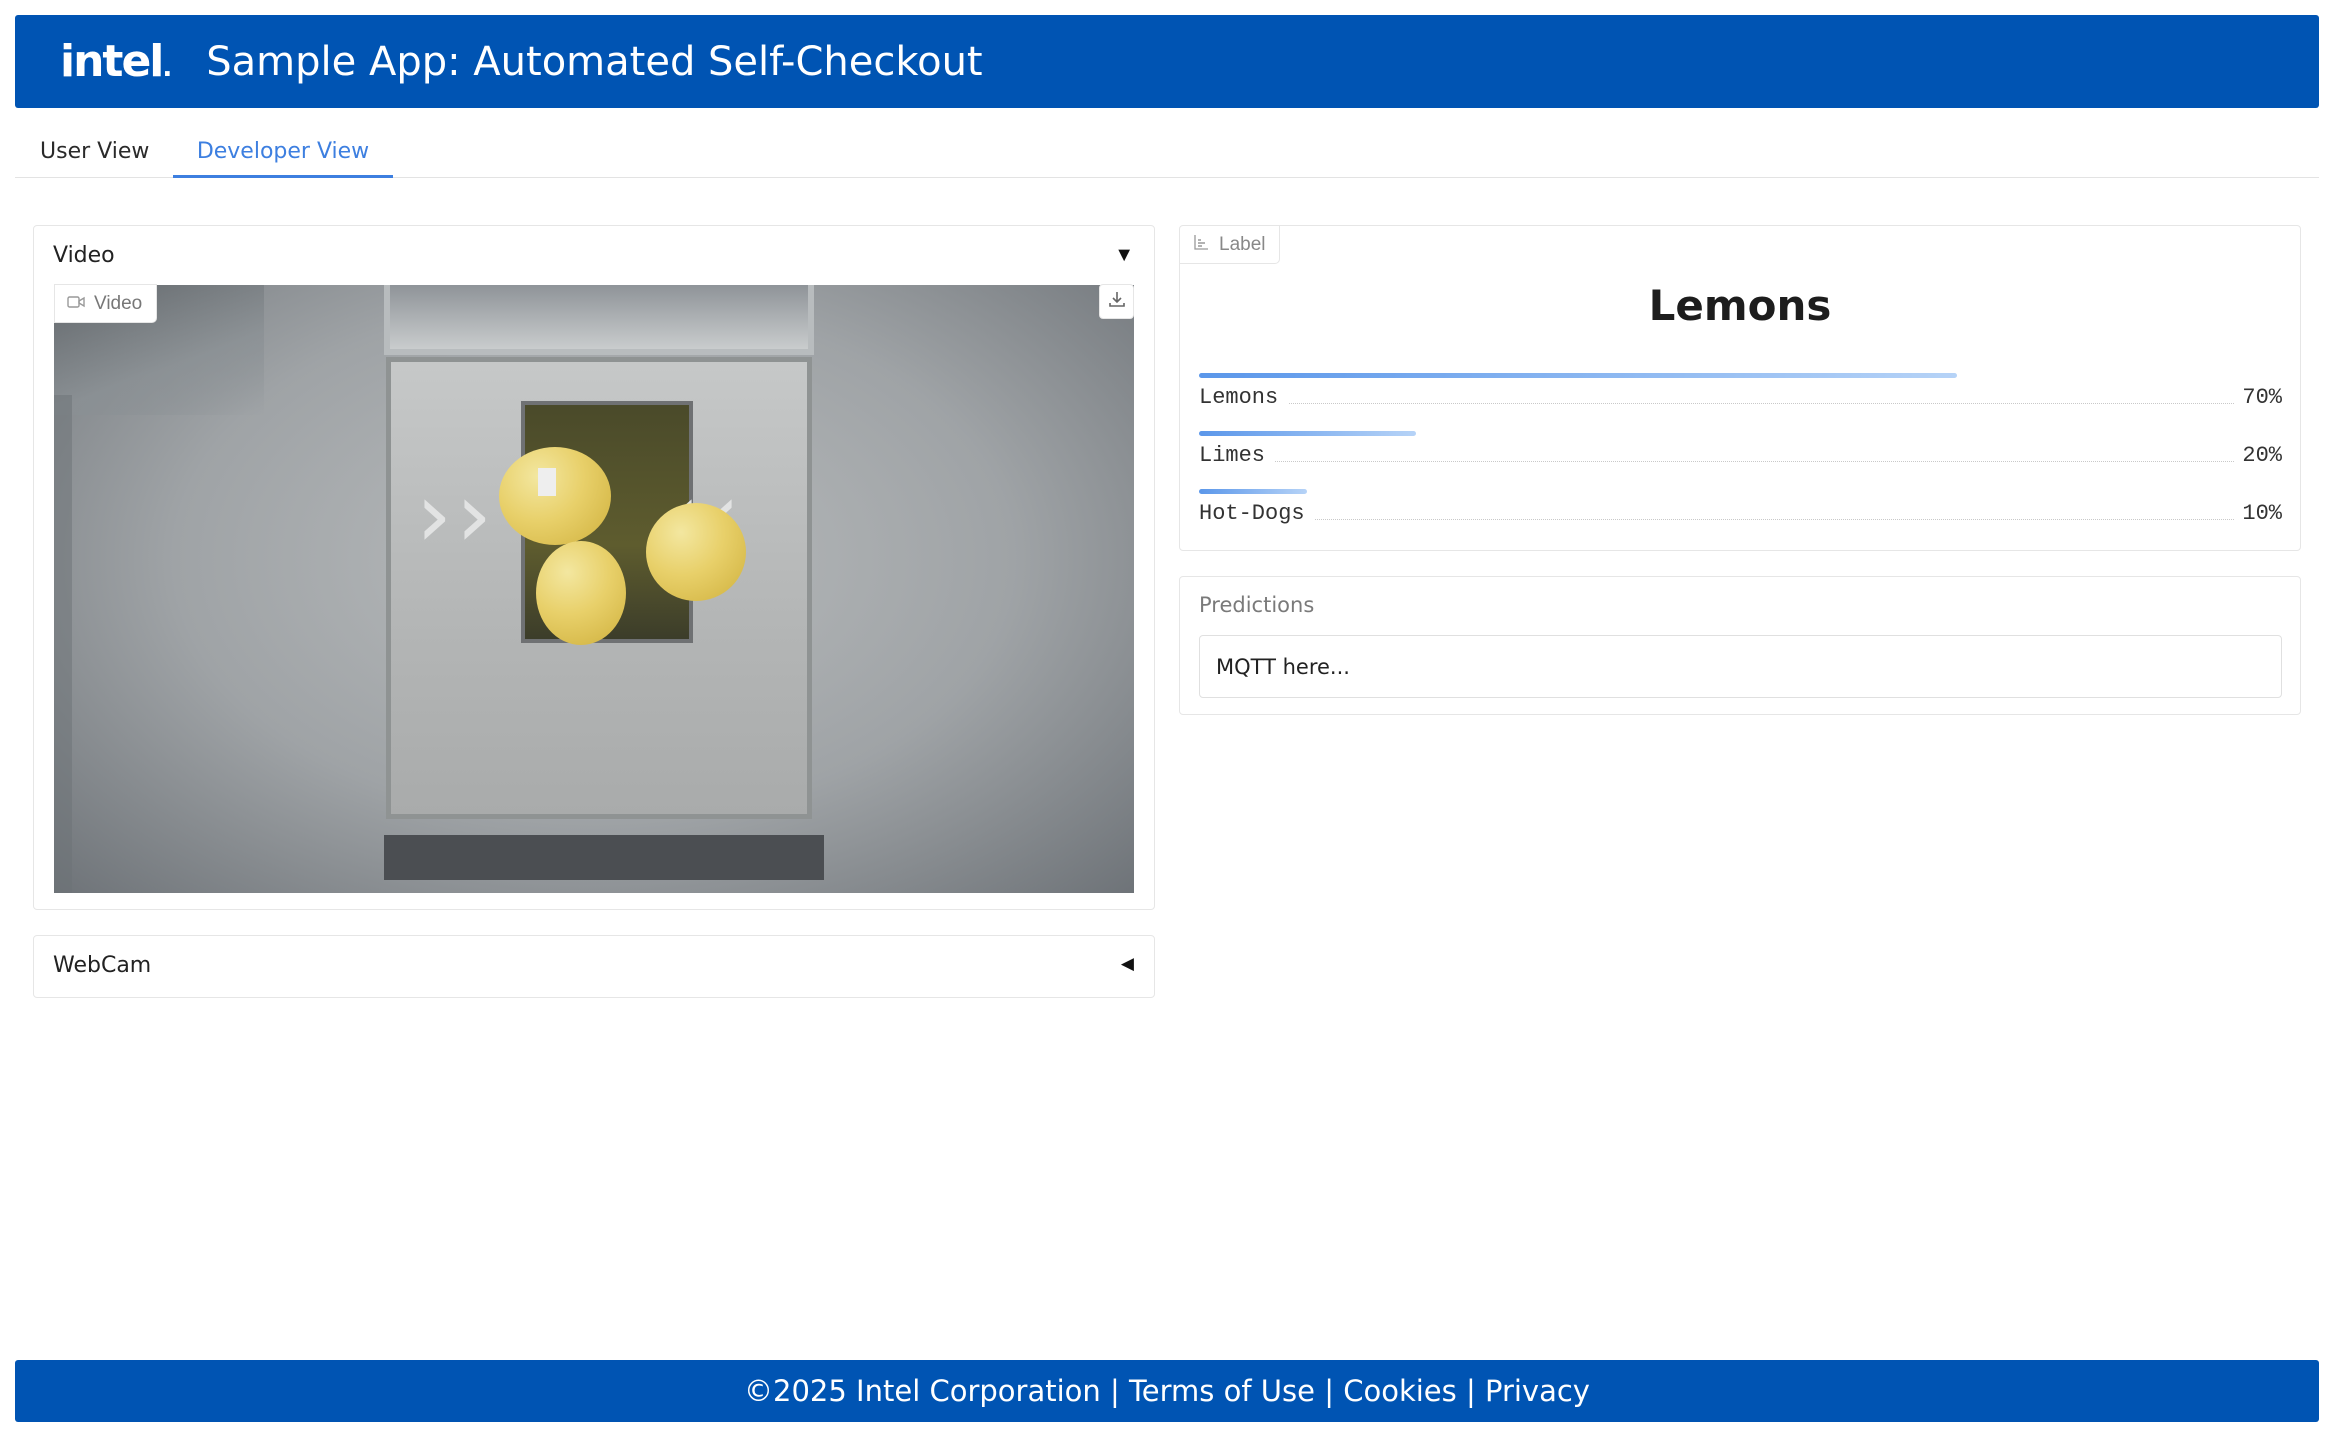 The height and width of the screenshot is (1435, 2333). I want to click on download-button, so click(1116, 301).